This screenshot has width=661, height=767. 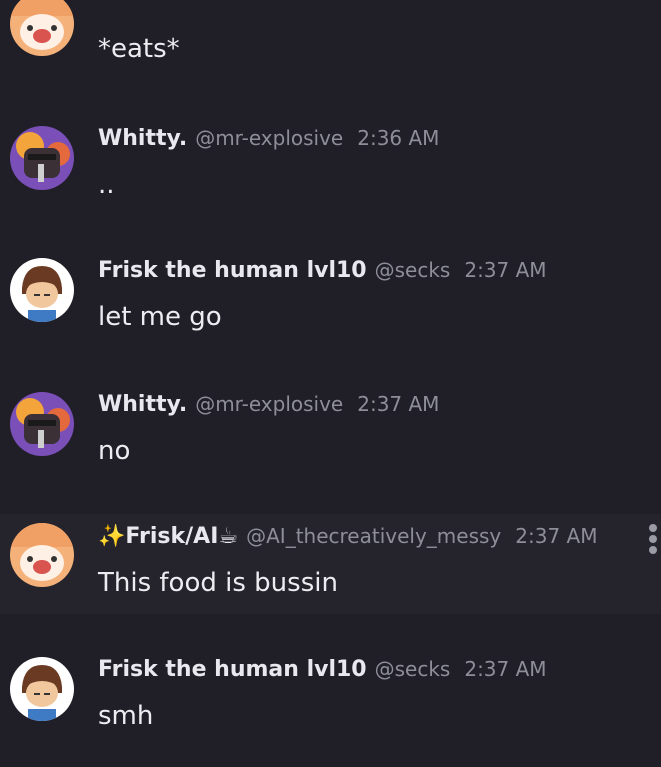 I want to click on message-item: Whitty. @mr-explosive 2:37 AM no, so click(x=330, y=445).